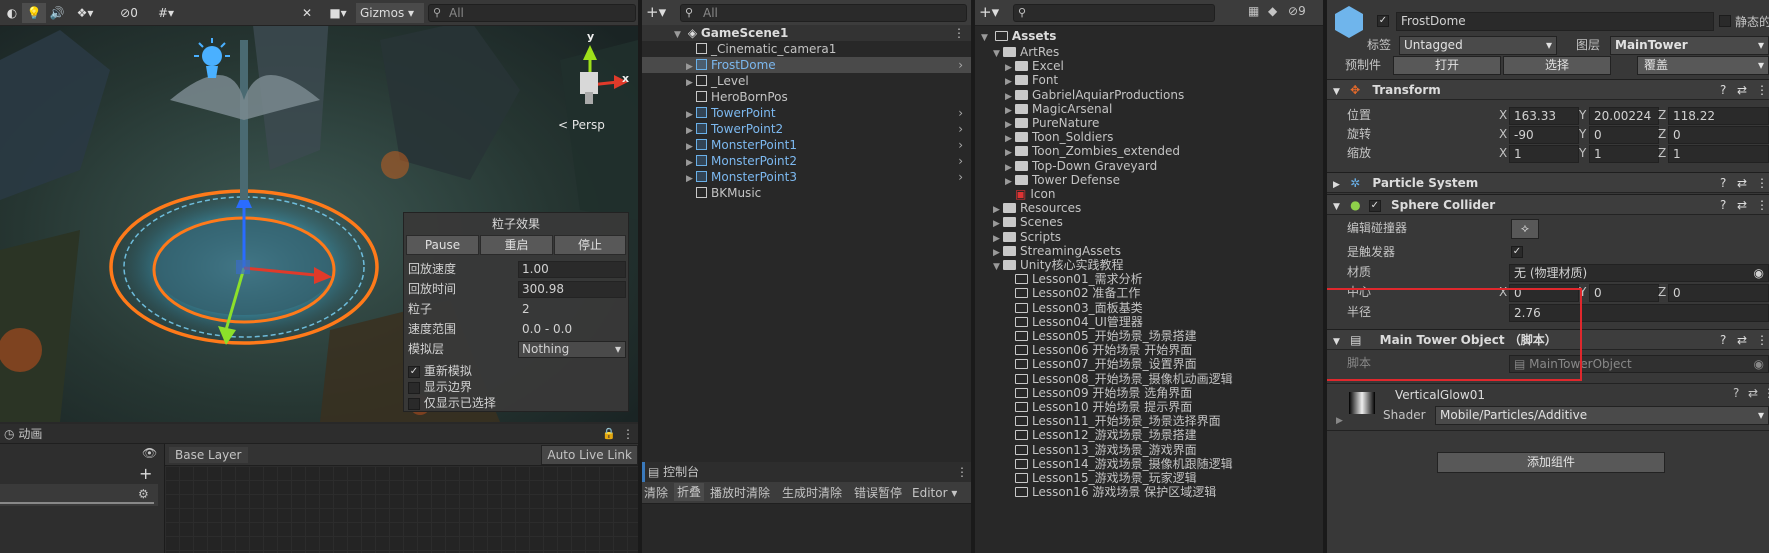 This screenshot has height=553, width=1769. I want to click on scale-x-field: 1, so click(1544, 154).